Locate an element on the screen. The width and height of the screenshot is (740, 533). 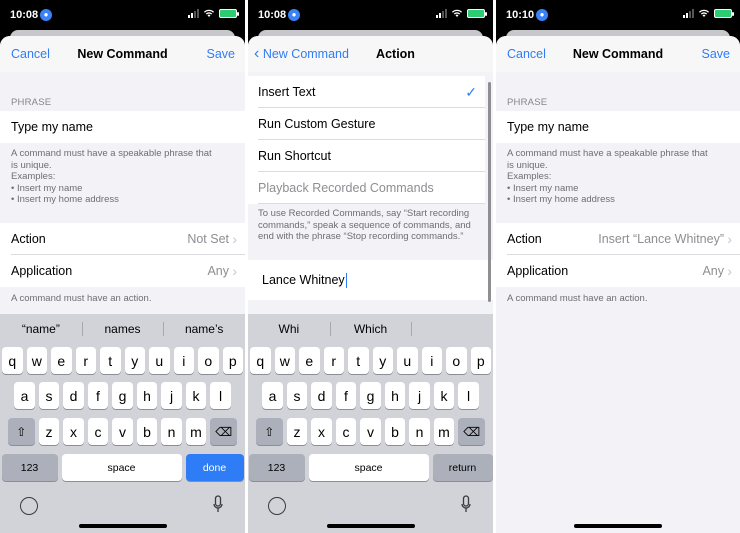
suggestion: Which is located at coordinates (370, 329).